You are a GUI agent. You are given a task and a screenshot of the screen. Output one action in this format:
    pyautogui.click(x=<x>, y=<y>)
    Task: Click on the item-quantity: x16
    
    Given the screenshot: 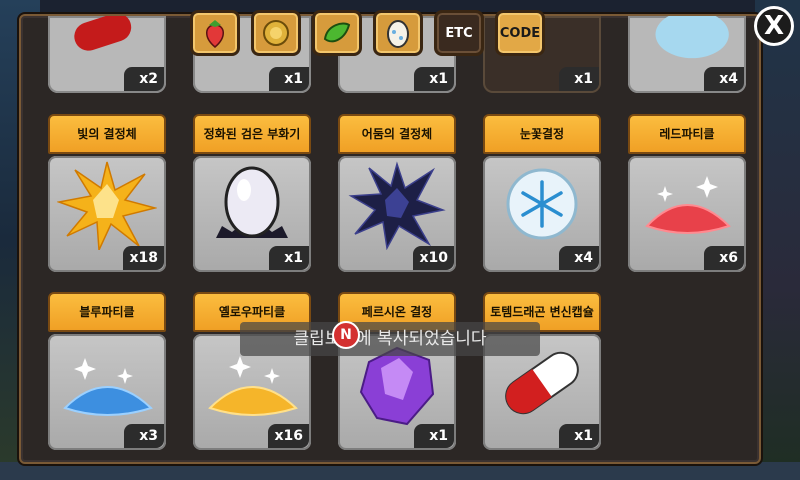 What is the action you would take?
    pyautogui.click(x=288, y=436)
    